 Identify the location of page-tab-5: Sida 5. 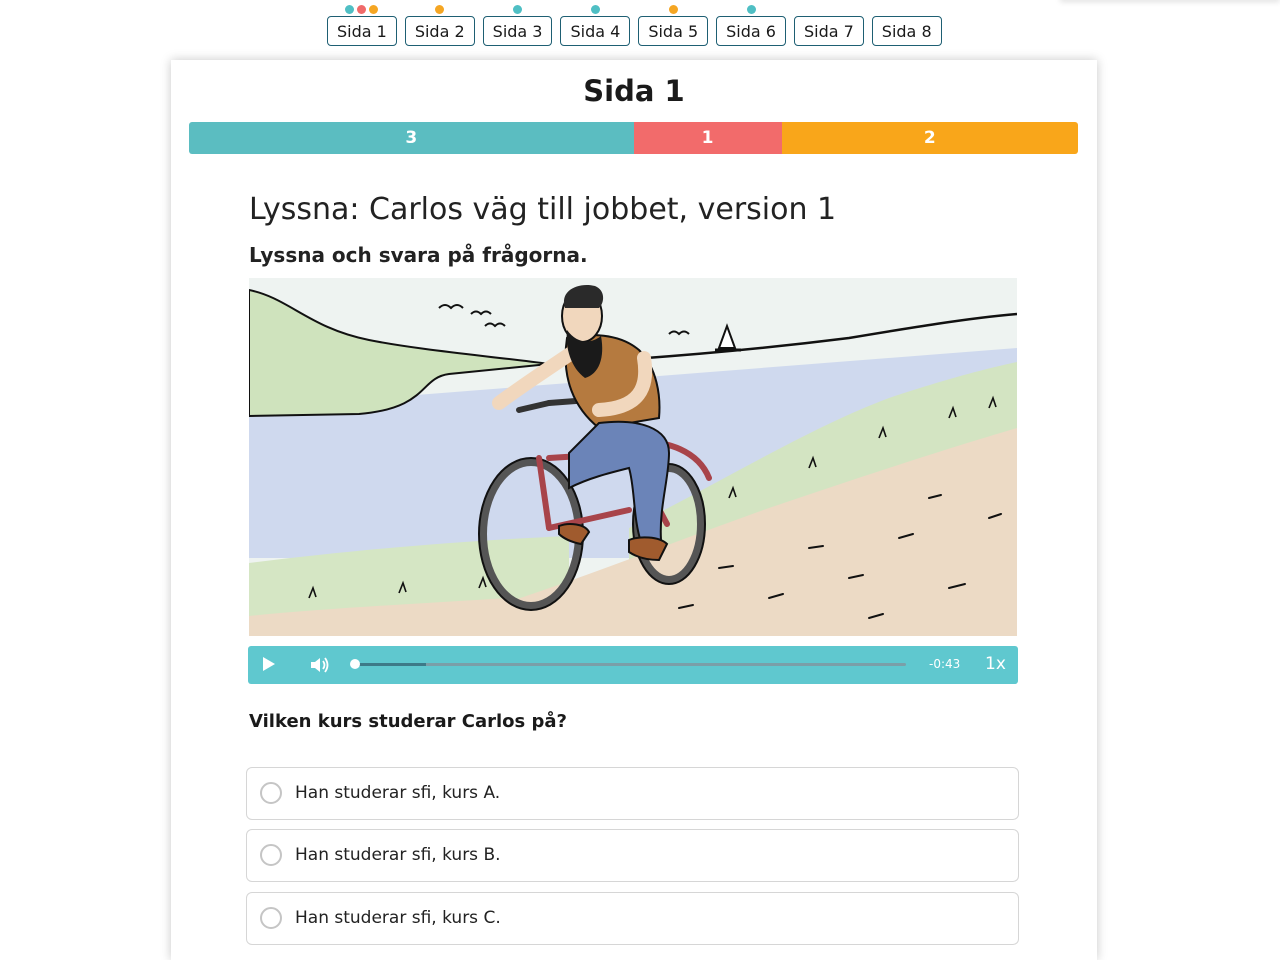
(673, 25).